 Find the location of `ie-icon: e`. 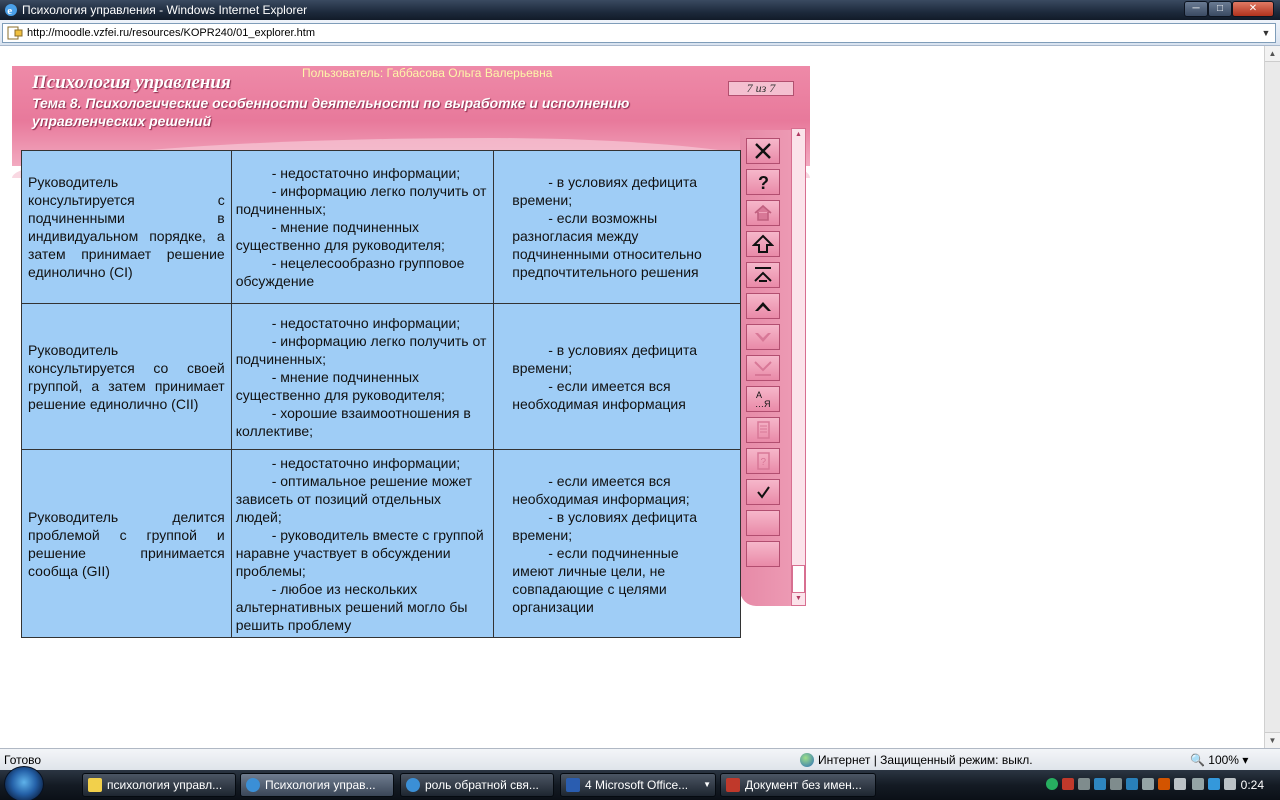

ie-icon: e is located at coordinates (11, 10).